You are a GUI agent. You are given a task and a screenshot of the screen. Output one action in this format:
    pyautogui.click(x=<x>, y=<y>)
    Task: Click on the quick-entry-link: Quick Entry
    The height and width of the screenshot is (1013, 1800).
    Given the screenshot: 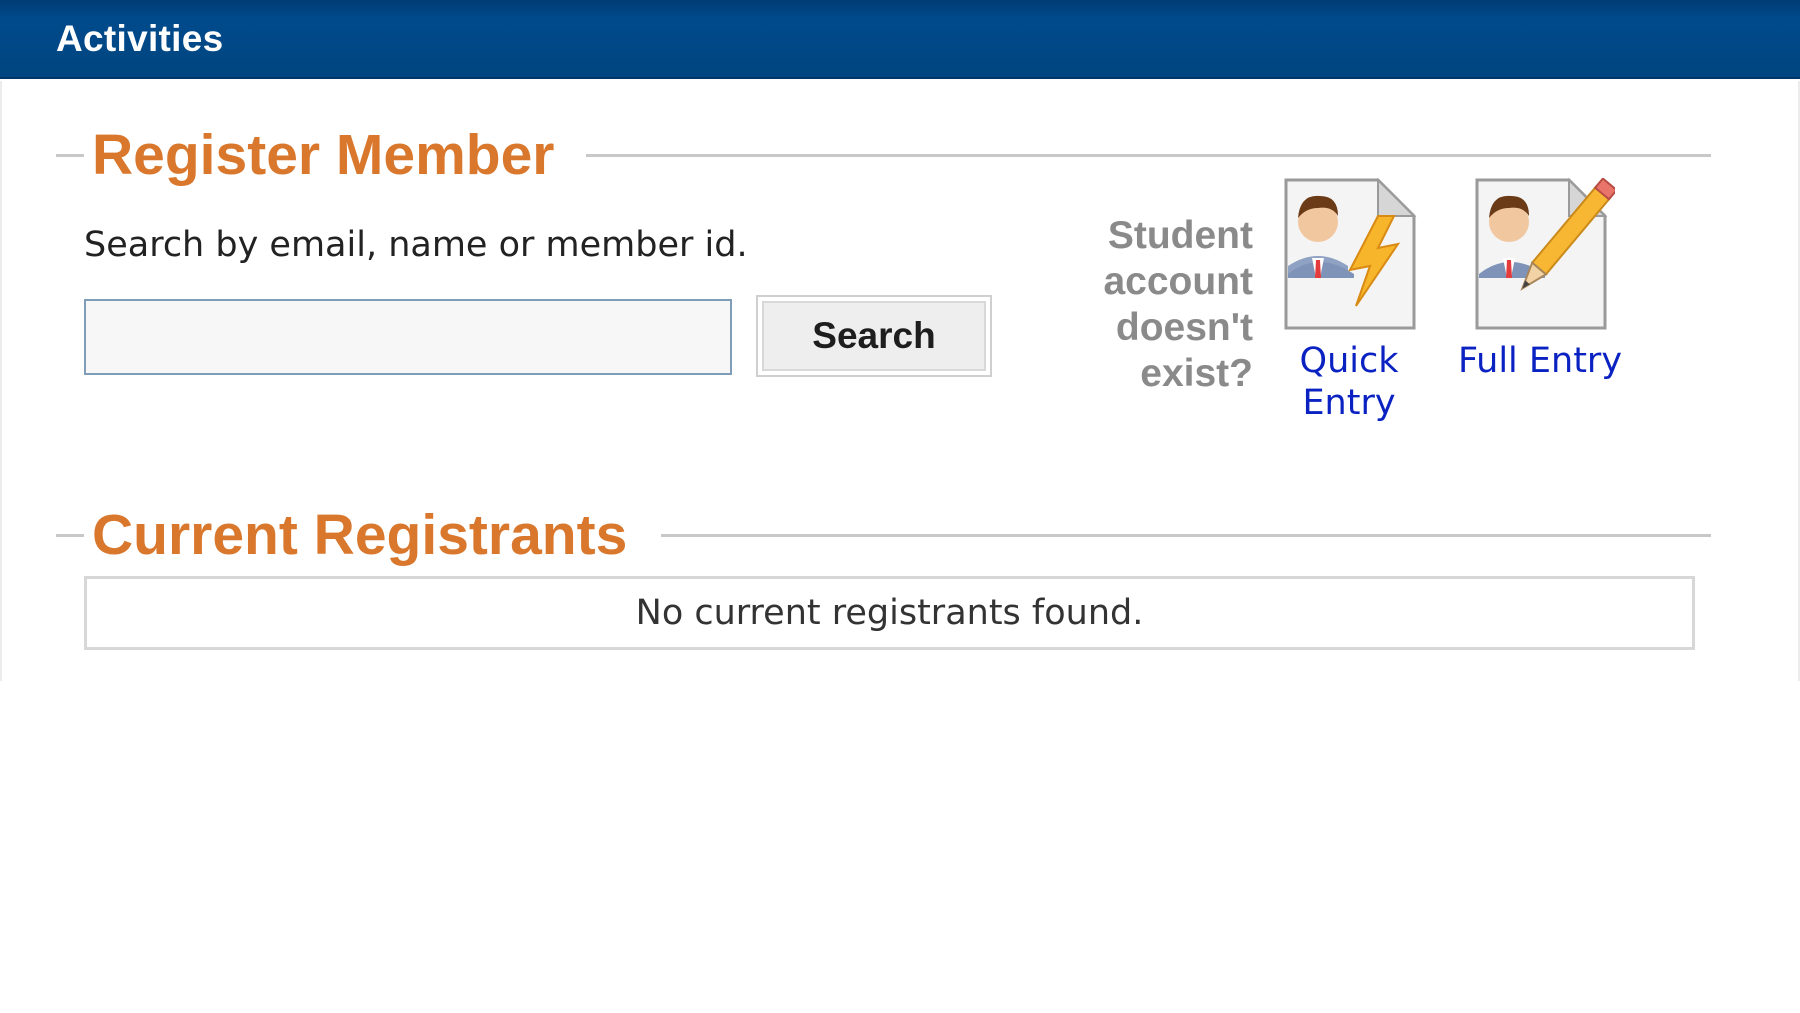 What is the action you would take?
    pyautogui.click(x=1349, y=300)
    